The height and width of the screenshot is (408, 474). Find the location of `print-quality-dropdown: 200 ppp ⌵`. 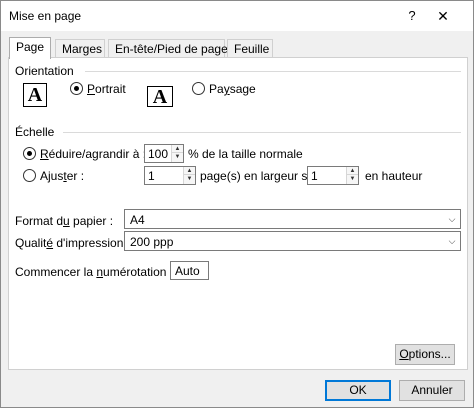

print-quality-dropdown: 200 ppp ⌵ is located at coordinates (292, 241).